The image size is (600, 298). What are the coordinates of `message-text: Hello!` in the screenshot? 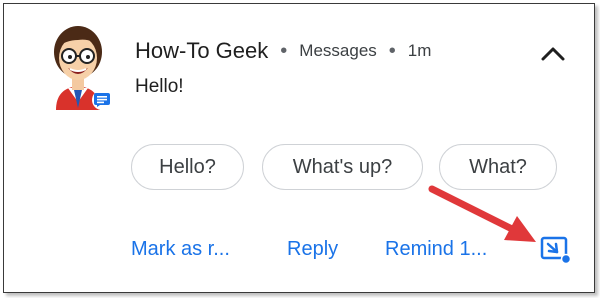 It's located at (159, 86).